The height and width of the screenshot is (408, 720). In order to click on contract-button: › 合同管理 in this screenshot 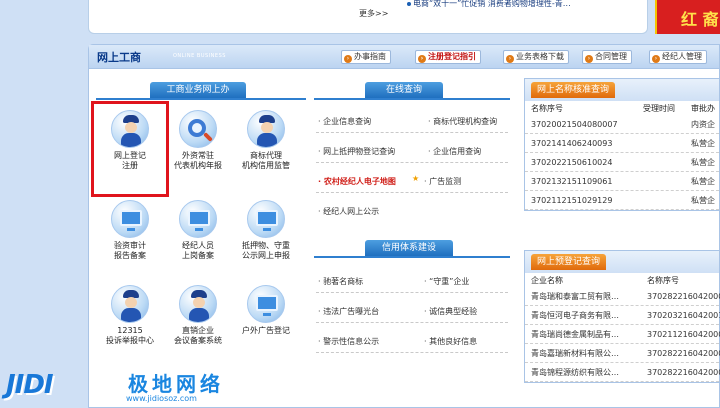, I will do `click(607, 57)`.